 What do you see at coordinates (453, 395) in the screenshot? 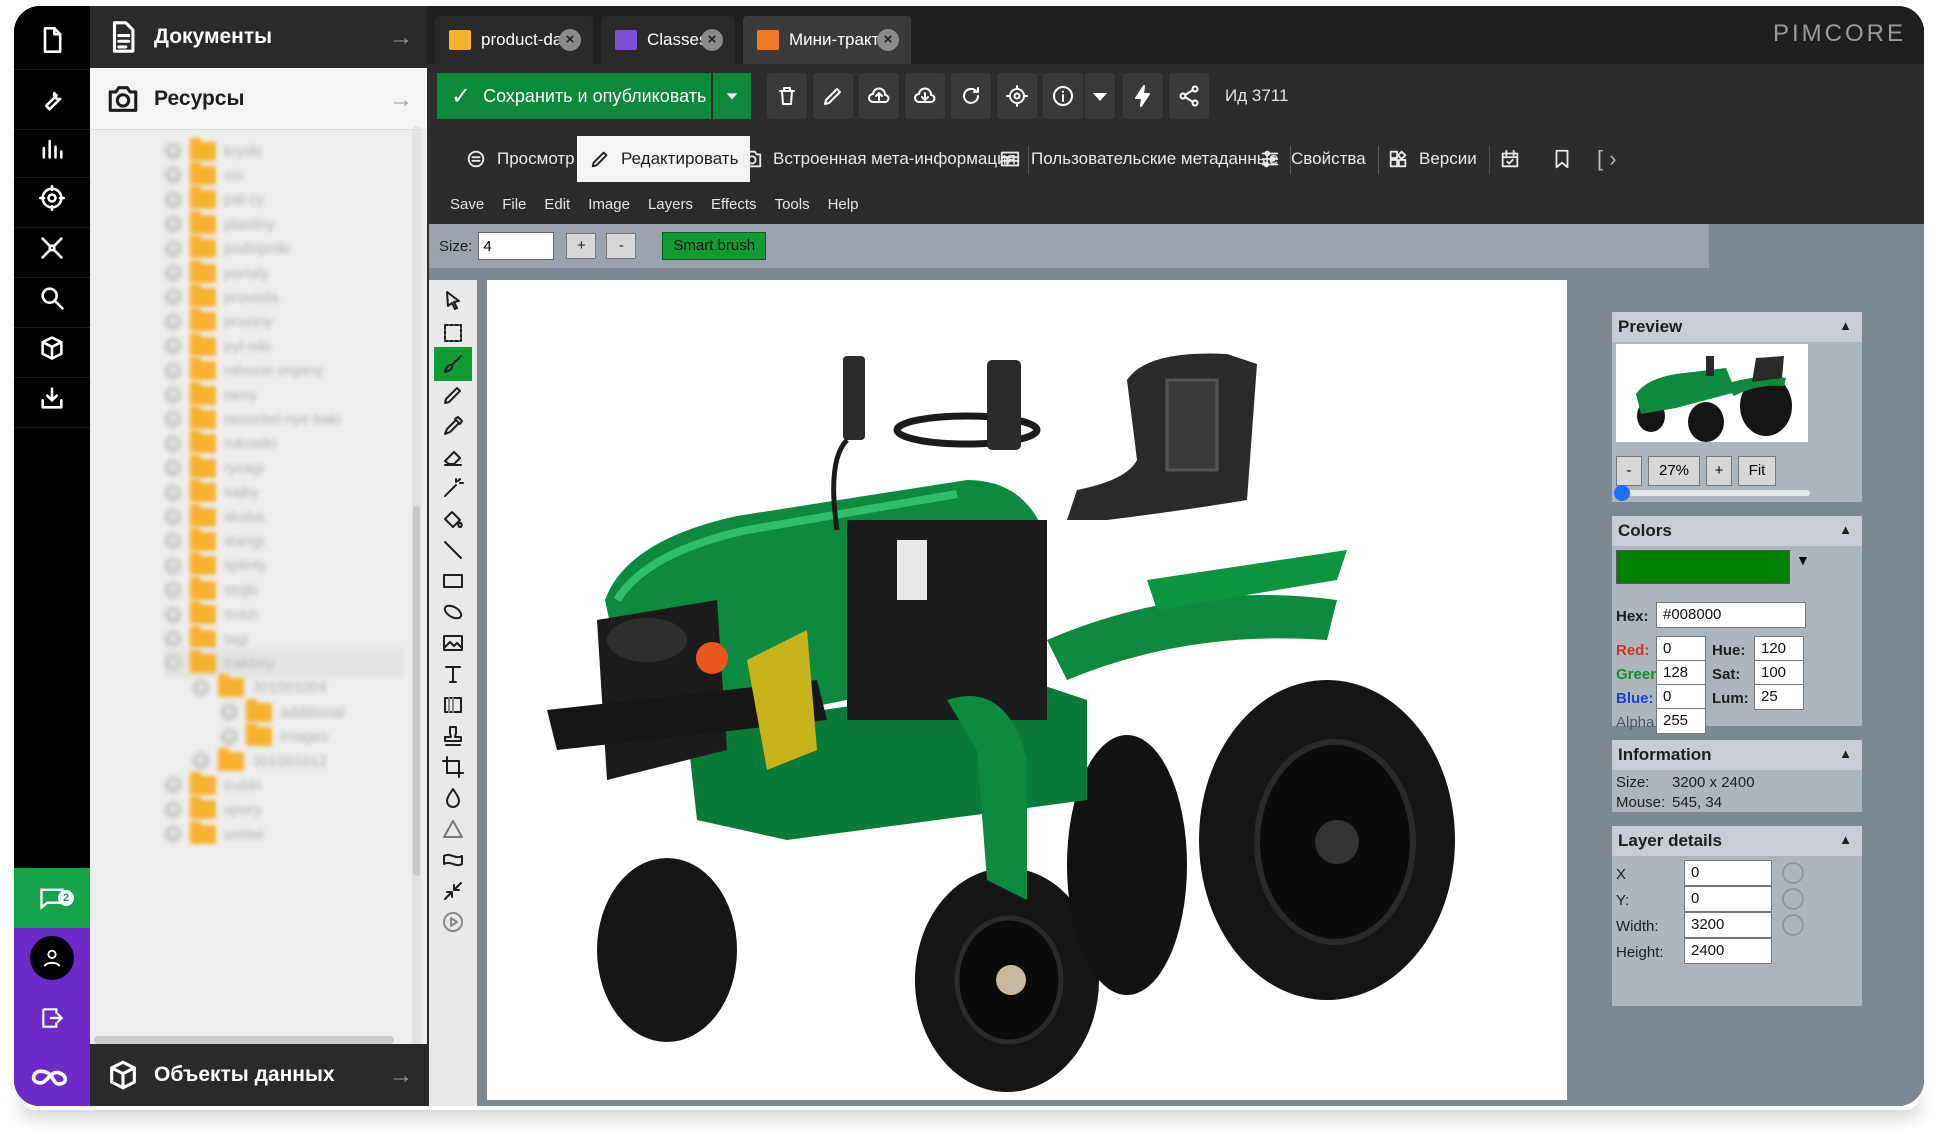
I see `pencil-tool` at bounding box center [453, 395].